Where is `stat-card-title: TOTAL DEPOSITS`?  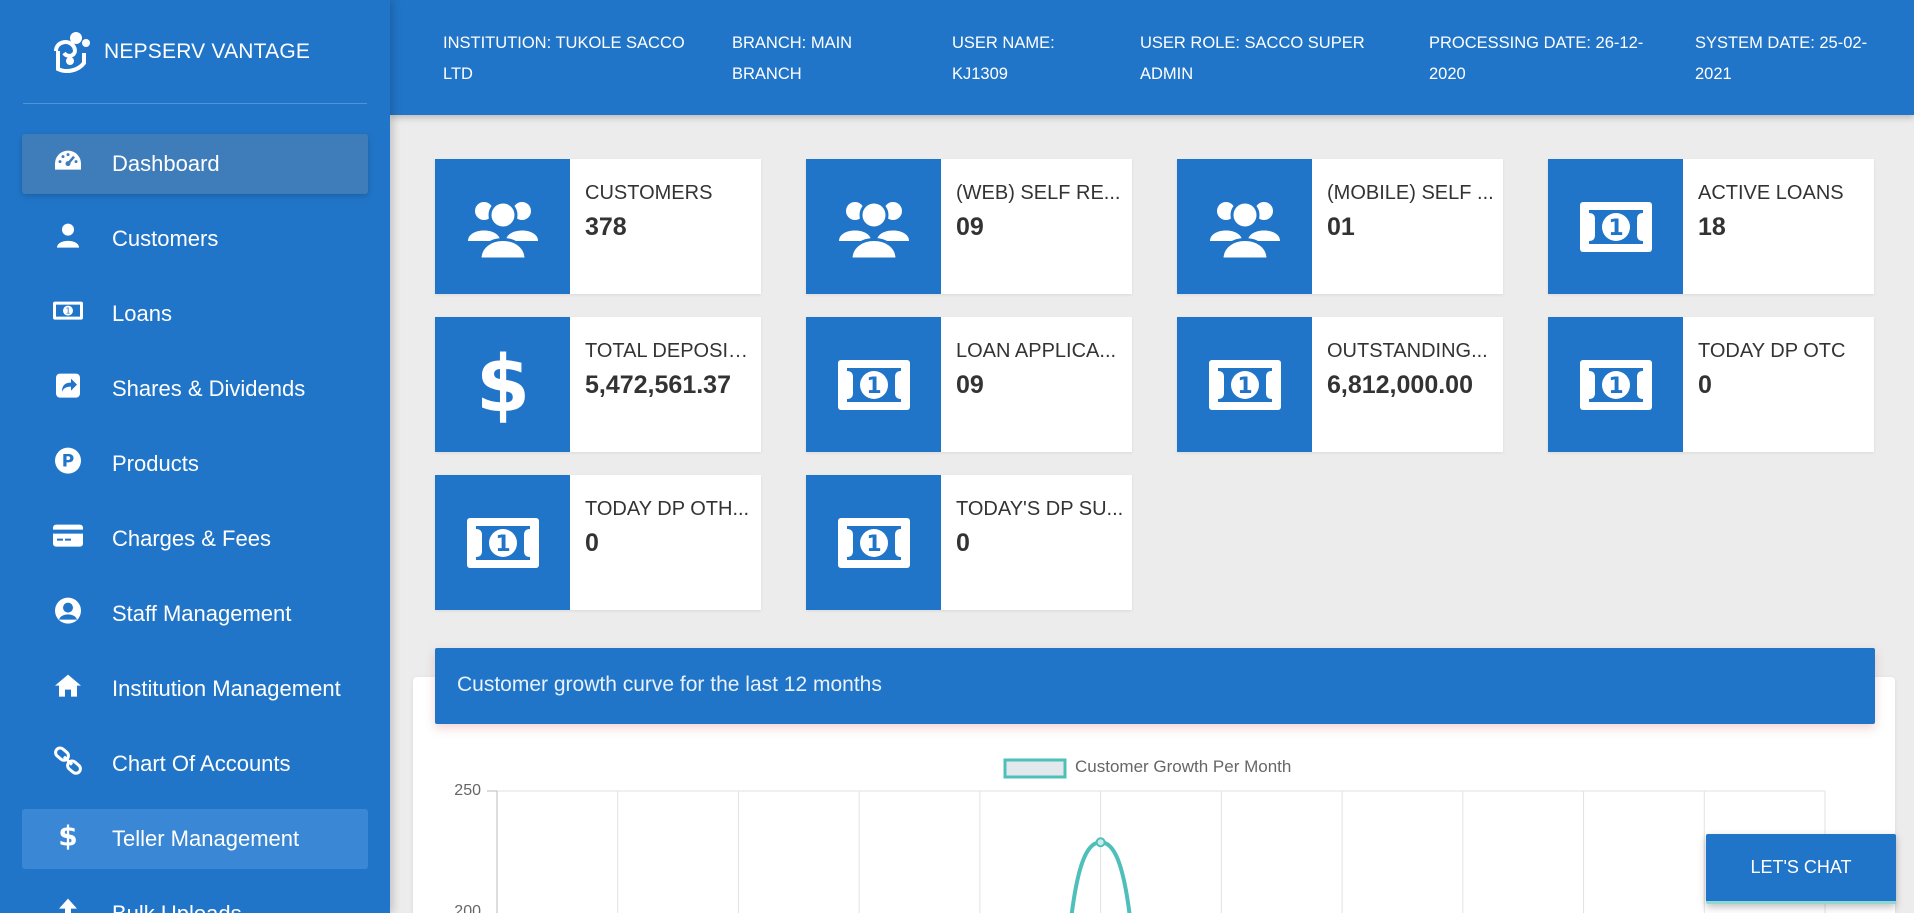 stat-card-title: TOTAL DEPOSITS is located at coordinates (669, 351).